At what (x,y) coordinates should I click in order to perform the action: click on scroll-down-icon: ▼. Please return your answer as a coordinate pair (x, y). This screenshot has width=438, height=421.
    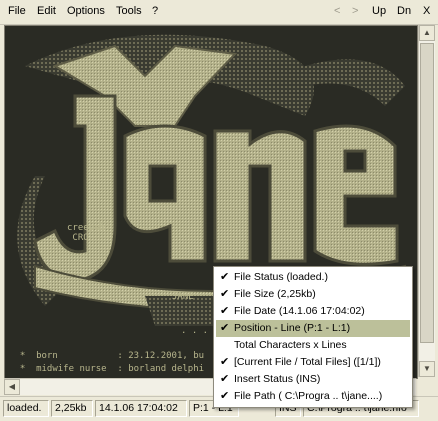
    Looking at the image, I should click on (427, 369).